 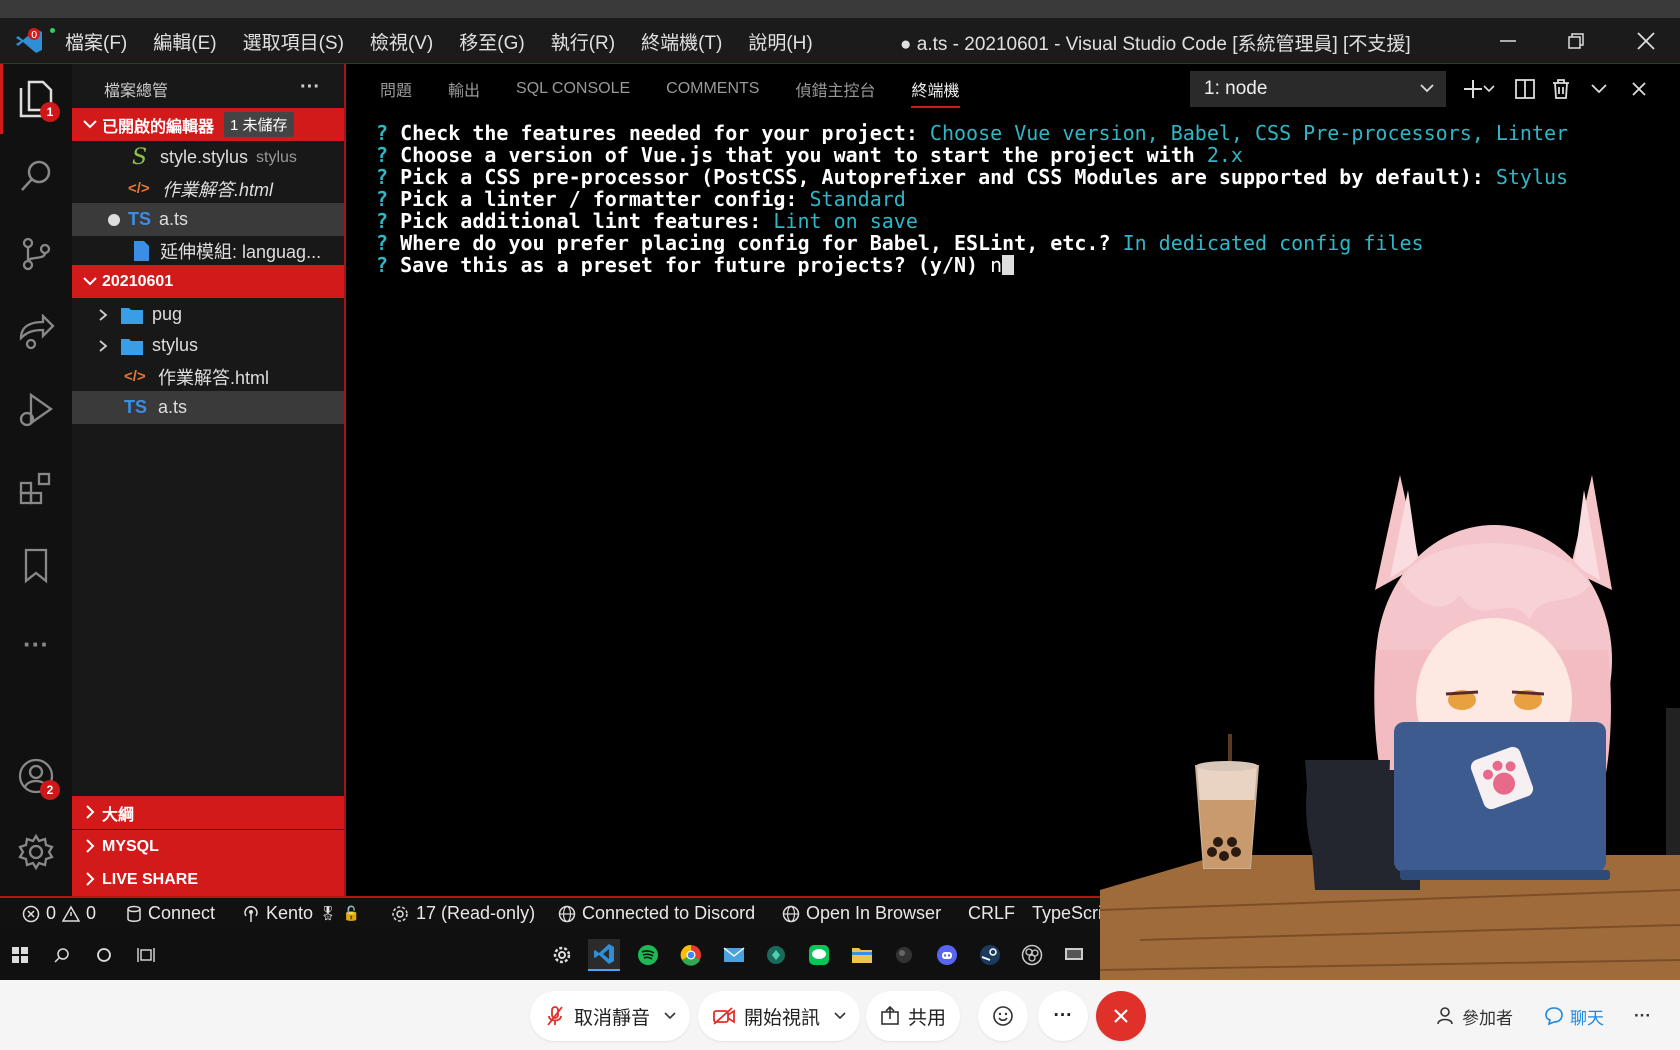 I want to click on taskbar-discord, so click(x=947, y=955).